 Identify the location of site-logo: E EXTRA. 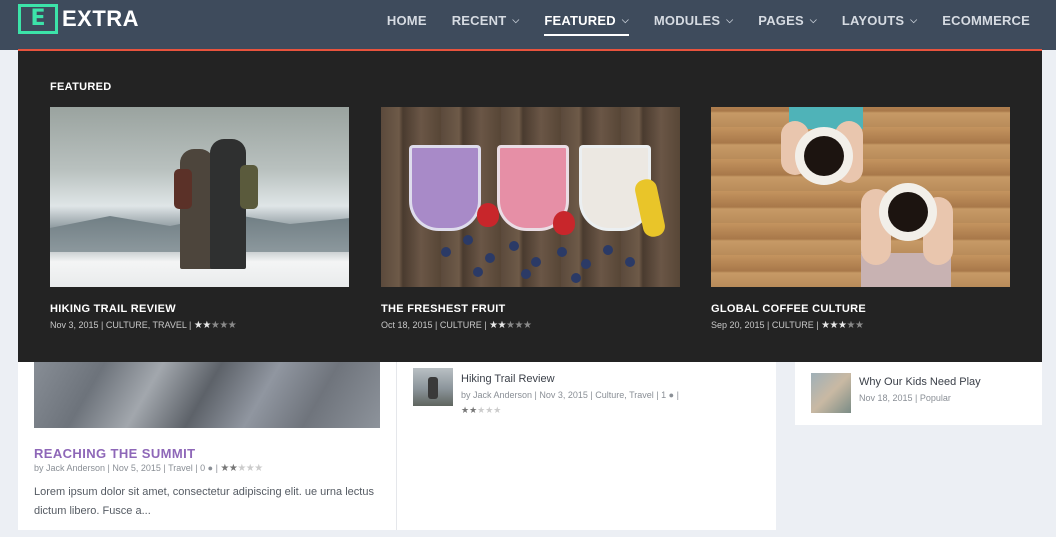
(78, 19).